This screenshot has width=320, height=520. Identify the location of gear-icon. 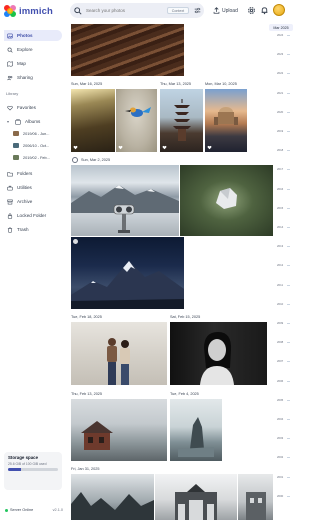
(251, 10).